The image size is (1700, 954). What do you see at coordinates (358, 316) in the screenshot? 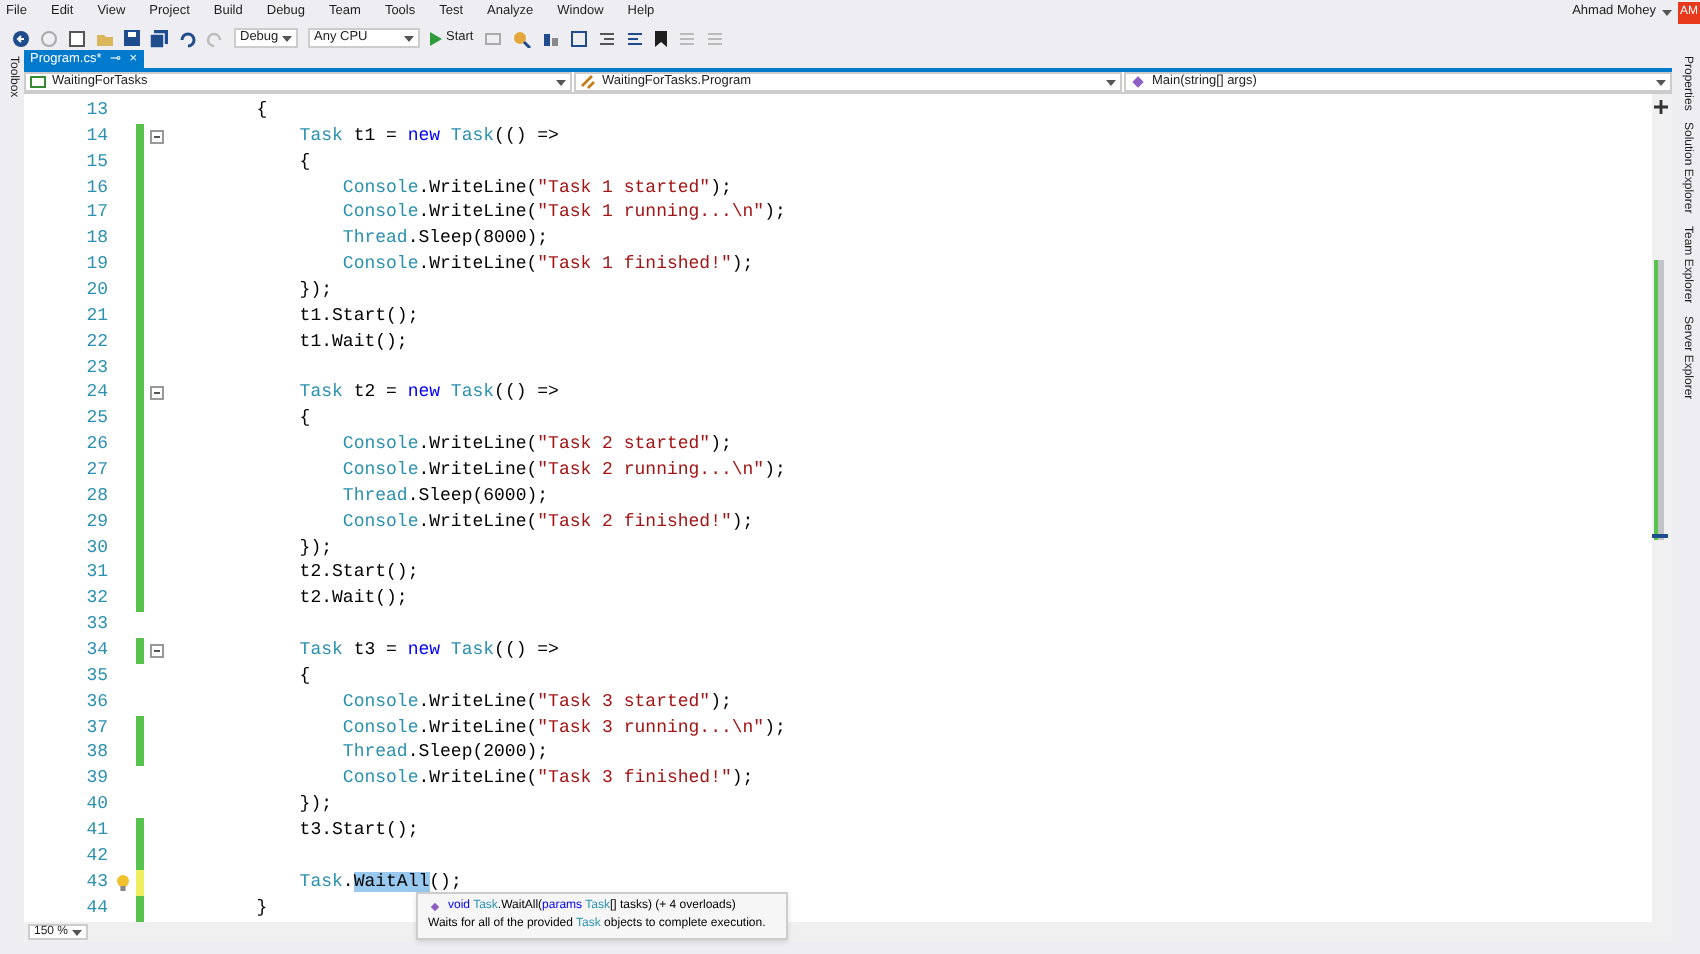
I see `code-line: t1.Start();` at bounding box center [358, 316].